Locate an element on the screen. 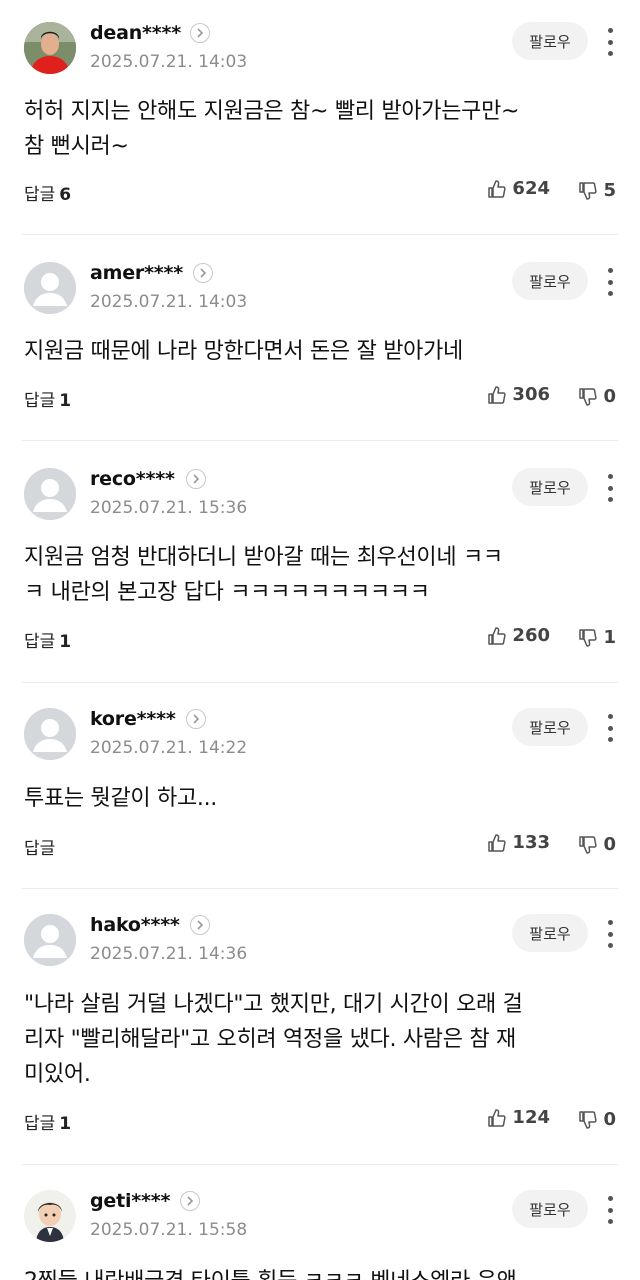 The image size is (640, 1280). reply-button: 답글 6 is located at coordinates (47, 192).